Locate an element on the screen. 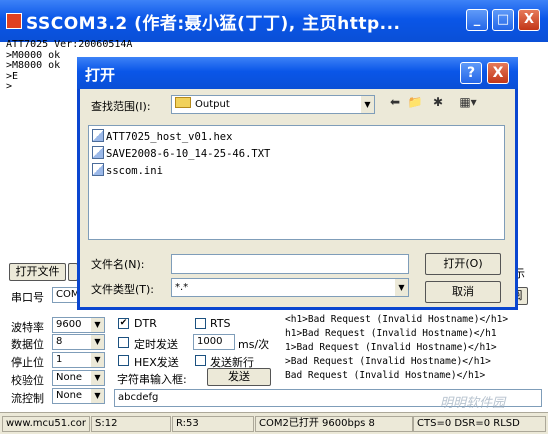 The height and width of the screenshot is (436, 548). close-button: X is located at coordinates (529, 20).